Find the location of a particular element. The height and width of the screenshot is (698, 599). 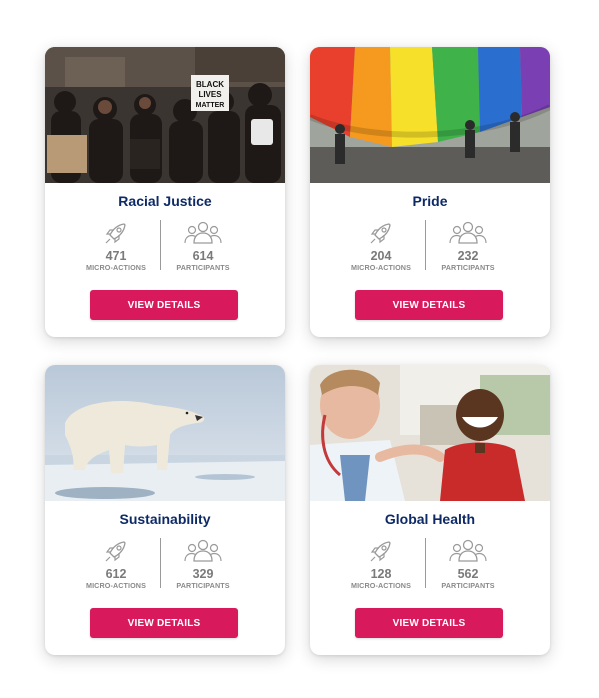

micro-actions-count: 128 is located at coordinates (381, 574).